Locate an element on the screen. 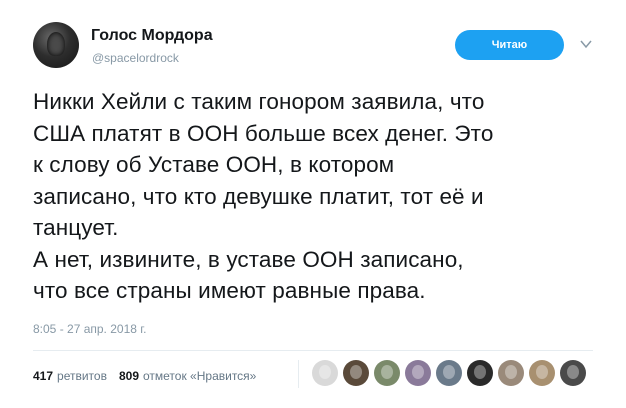 The width and height of the screenshot is (626, 408). tweet-stats: 417 ретвитов 809 отметок «Нравится» is located at coordinates (150, 376).